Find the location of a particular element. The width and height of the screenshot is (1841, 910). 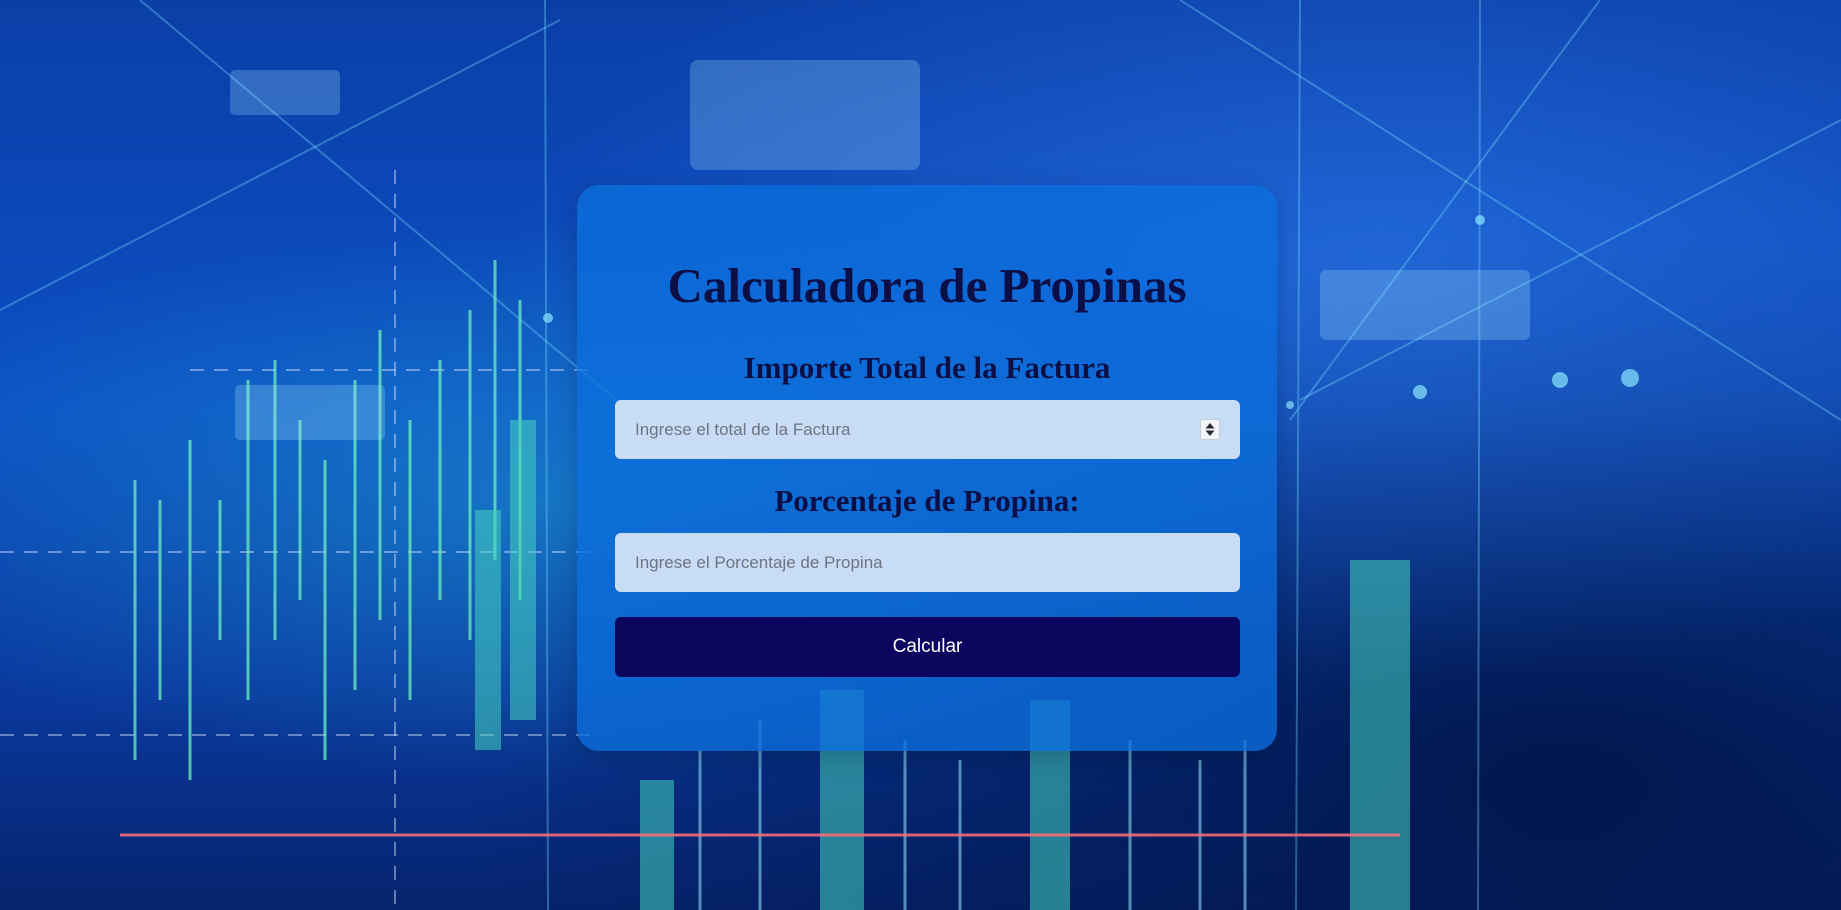

tip-percentage-input is located at coordinates (927, 562).